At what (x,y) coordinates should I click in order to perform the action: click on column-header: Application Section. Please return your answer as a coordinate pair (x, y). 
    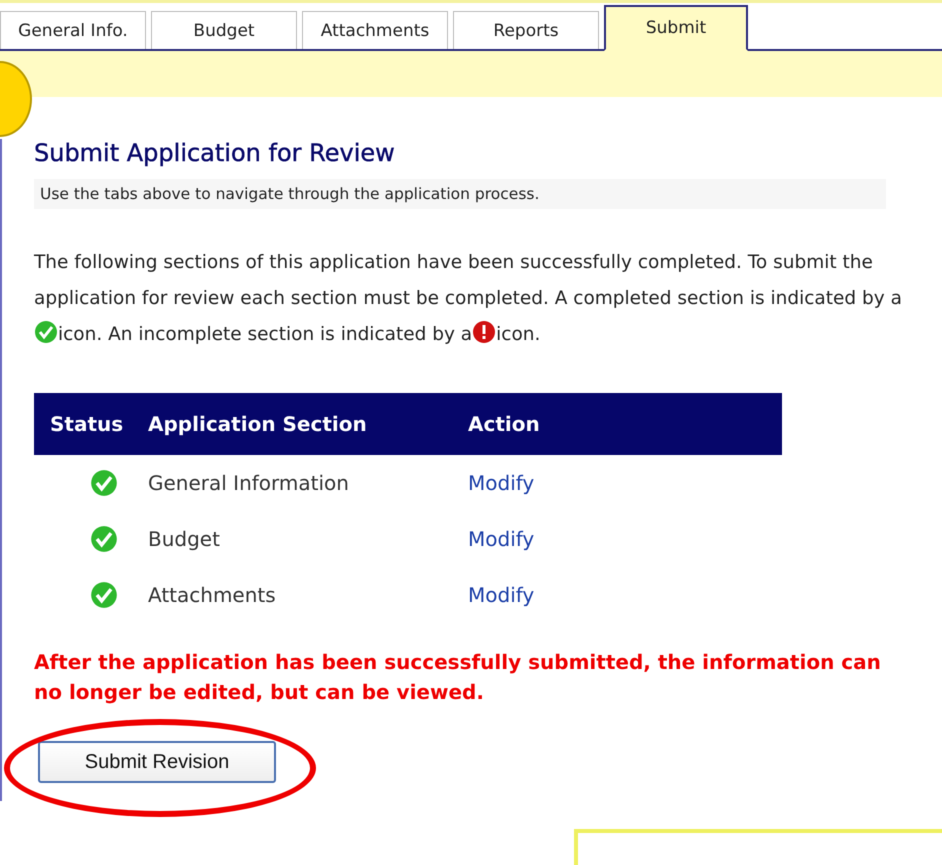
    Looking at the image, I should click on (258, 424).